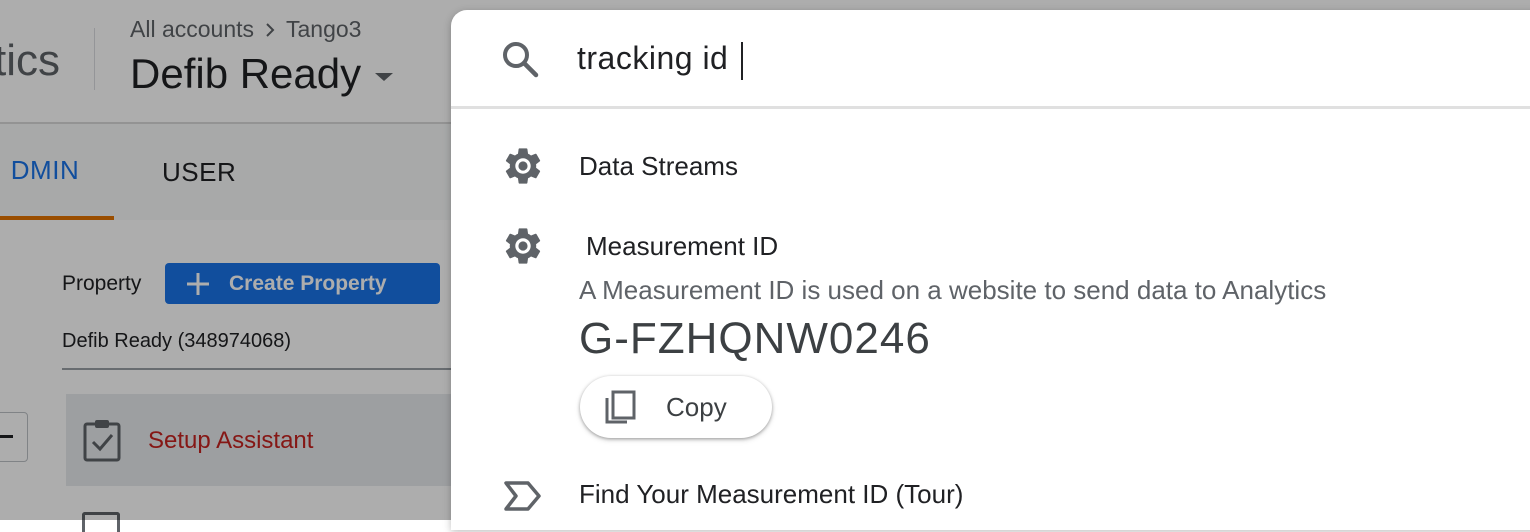  Describe the element at coordinates (658, 166) in the screenshot. I see `result-data-streams: Data Streams` at that location.